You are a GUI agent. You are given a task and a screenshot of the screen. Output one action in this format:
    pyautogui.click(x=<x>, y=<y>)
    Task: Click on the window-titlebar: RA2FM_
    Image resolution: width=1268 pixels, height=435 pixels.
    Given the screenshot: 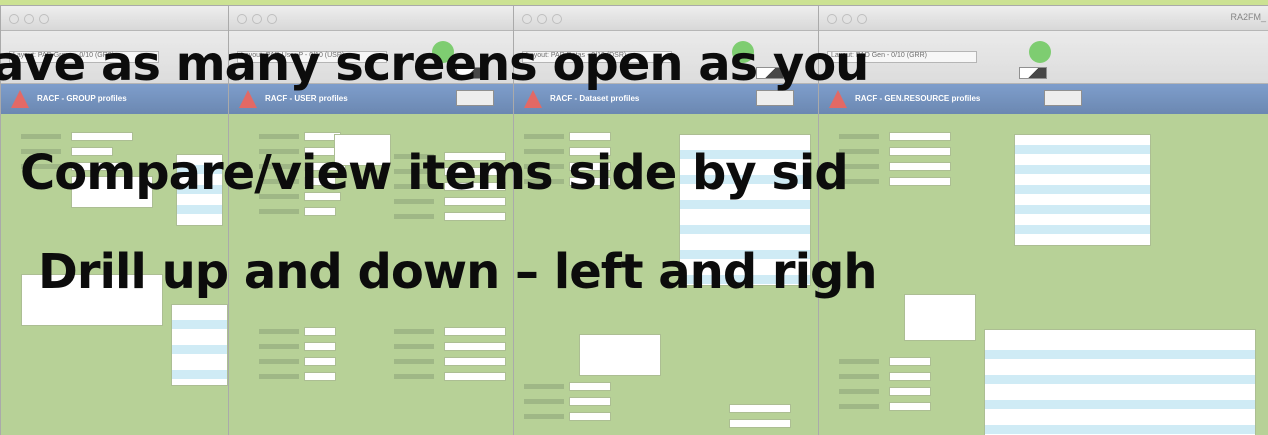 What is the action you would take?
    pyautogui.click(x=1043, y=18)
    